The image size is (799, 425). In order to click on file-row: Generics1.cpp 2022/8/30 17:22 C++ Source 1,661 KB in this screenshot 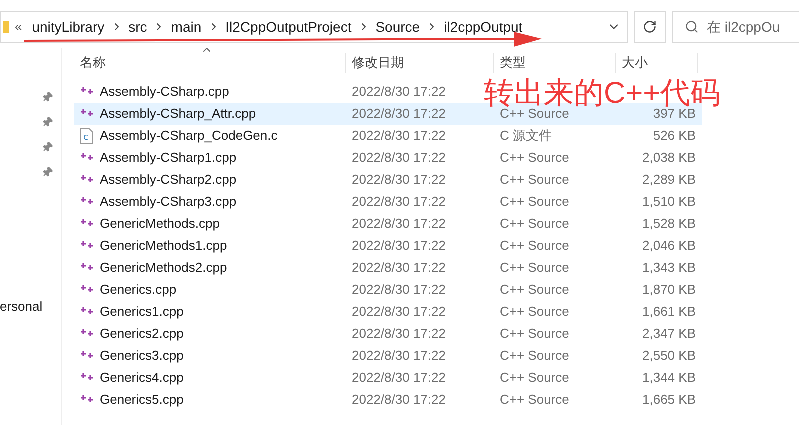, I will do `click(388, 312)`.